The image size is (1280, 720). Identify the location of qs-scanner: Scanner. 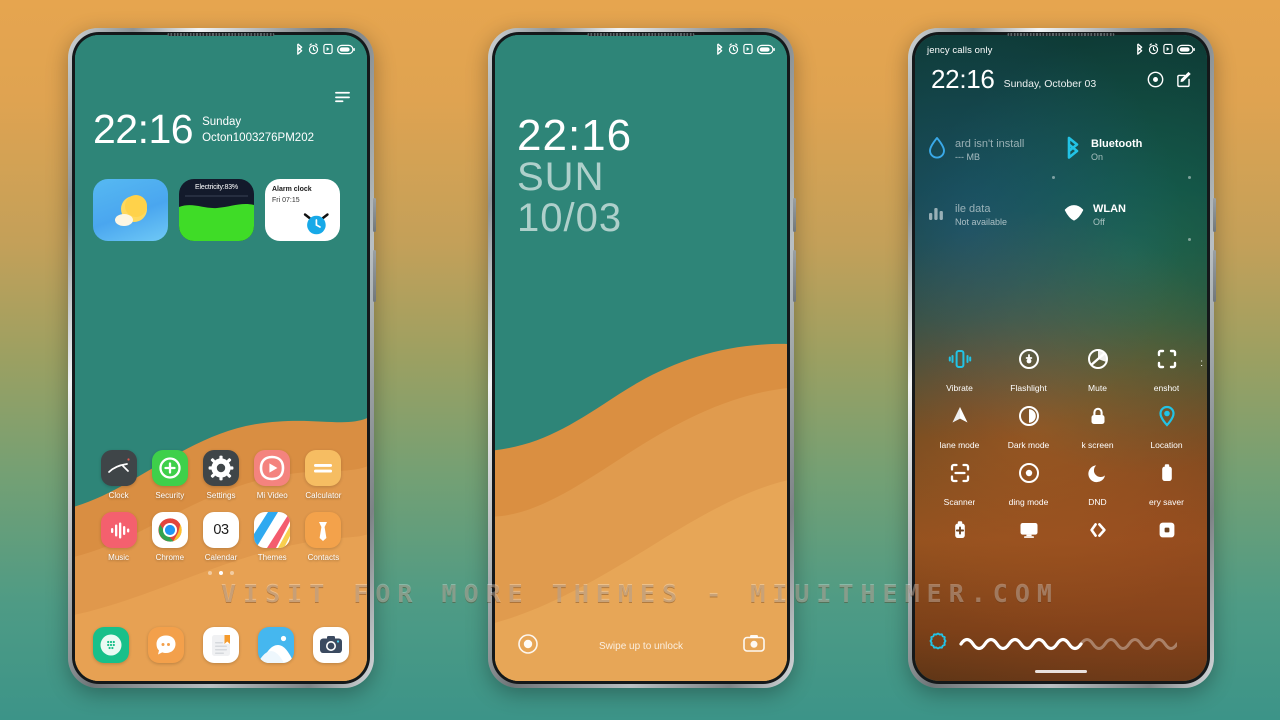
(959, 484).